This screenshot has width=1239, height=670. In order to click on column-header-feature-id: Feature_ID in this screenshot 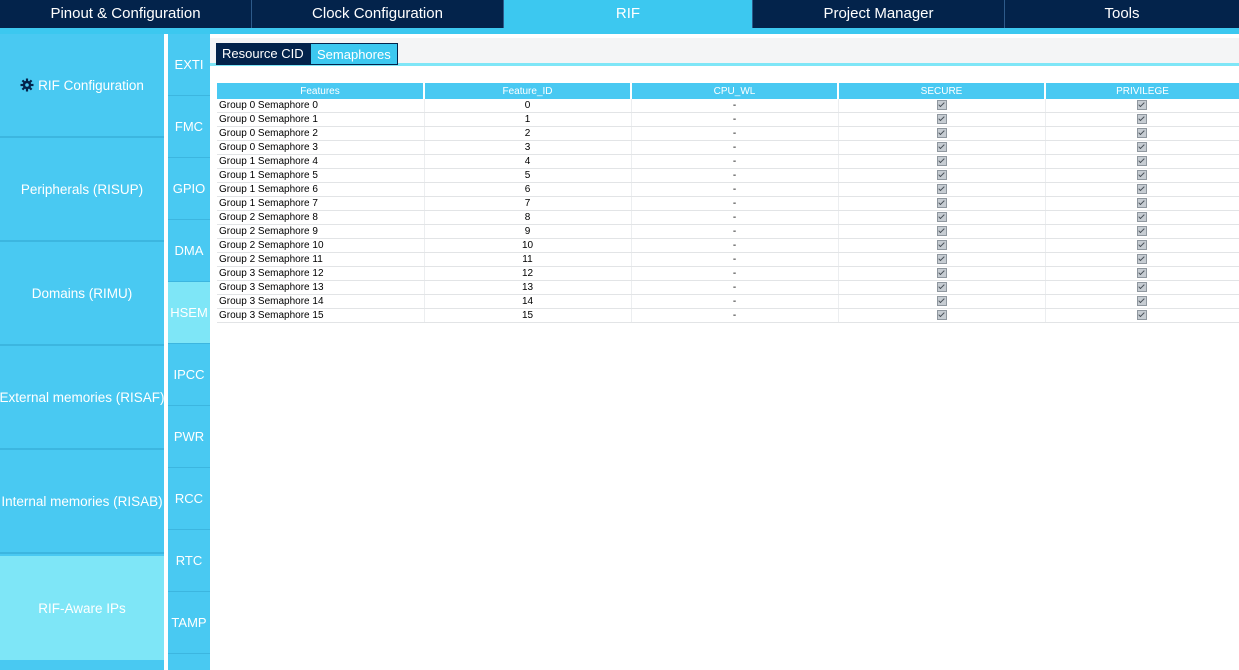, I will do `click(528, 91)`.